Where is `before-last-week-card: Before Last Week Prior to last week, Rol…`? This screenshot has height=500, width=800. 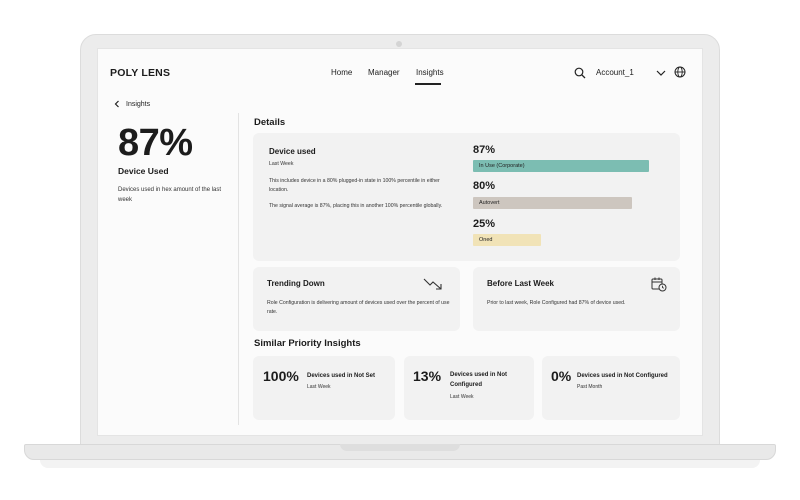 before-last-week-card: Before Last Week Prior to last week, Rol… is located at coordinates (576, 299).